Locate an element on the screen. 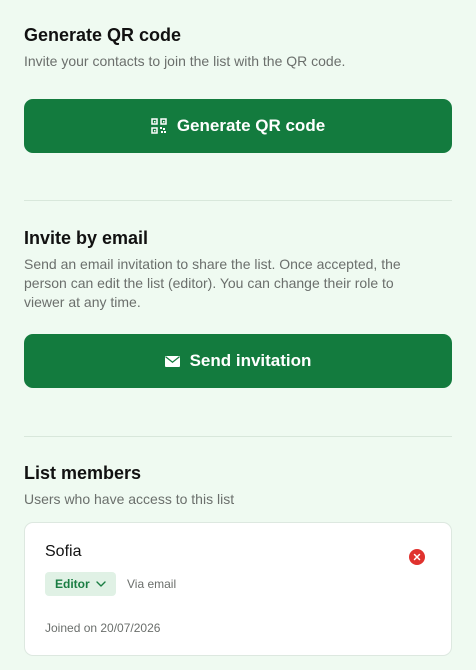 The image size is (476, 670). member-role-dropdown: Editor is located at coordinates (80, 584).